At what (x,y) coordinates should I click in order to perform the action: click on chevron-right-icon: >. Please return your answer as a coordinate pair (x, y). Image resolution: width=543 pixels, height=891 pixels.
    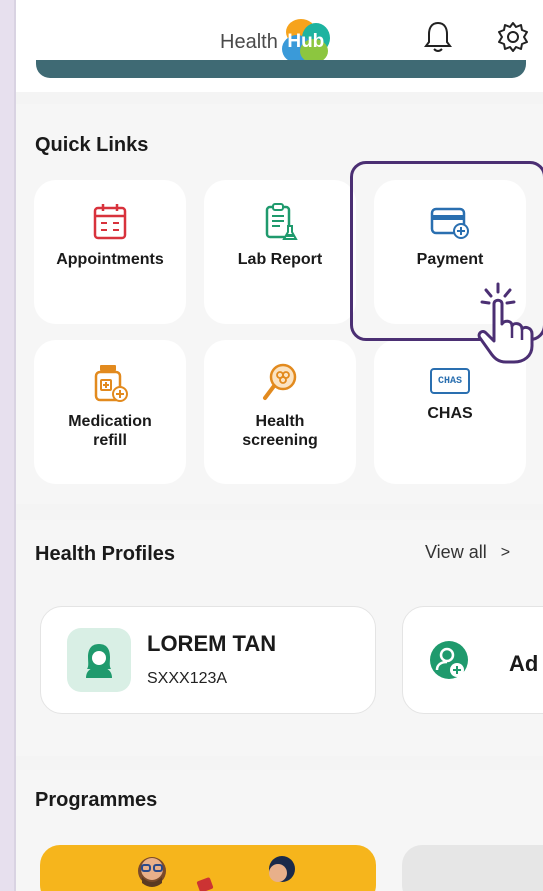
    Looking at the image, I should click on (505, 552).